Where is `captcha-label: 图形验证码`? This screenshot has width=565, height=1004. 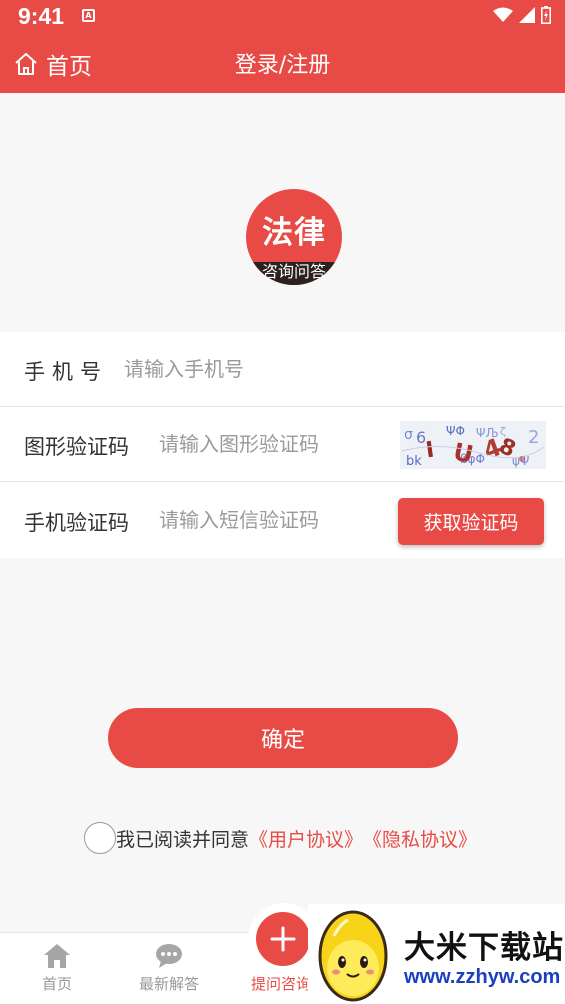
captcha-label: 图形验证码 is located at coordinates (76, 447).